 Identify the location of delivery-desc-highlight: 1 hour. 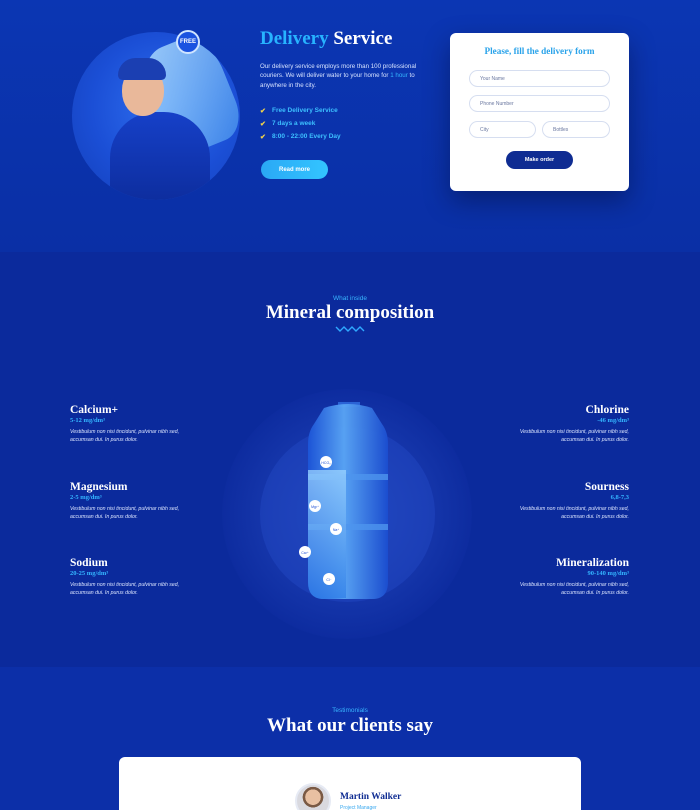
(399, 76).